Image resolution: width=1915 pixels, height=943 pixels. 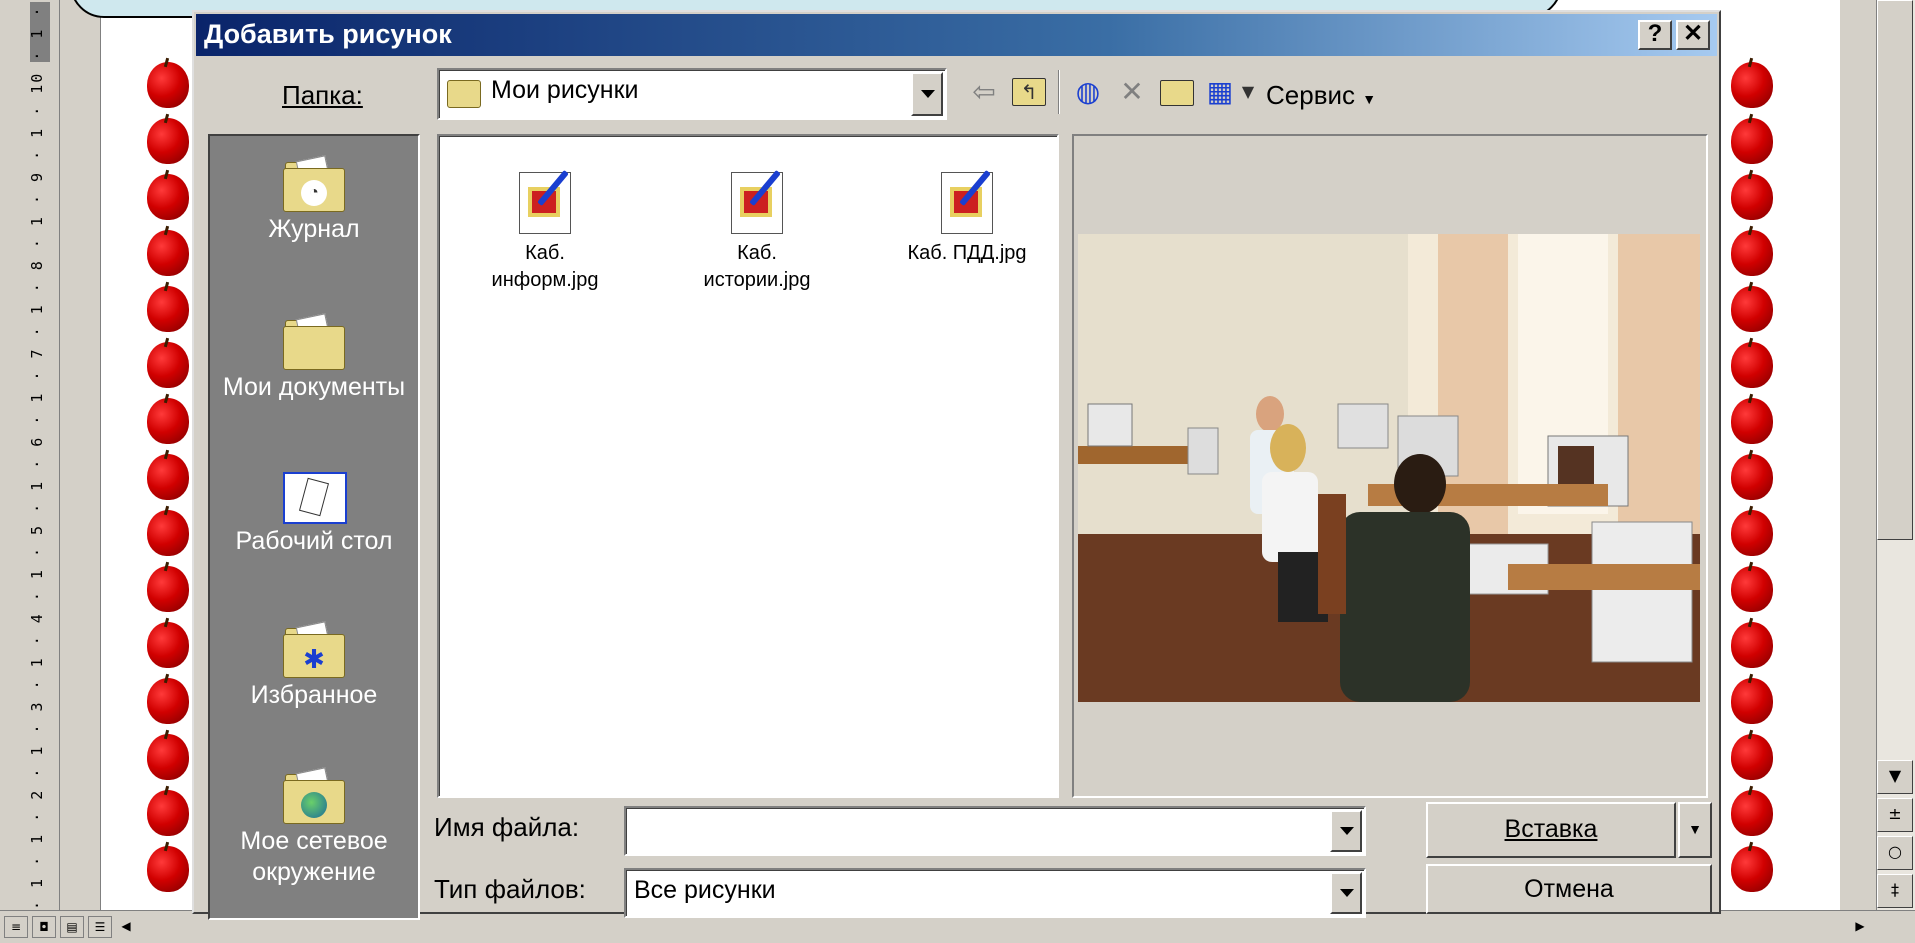 What do you see at coordinates (1693, 35) in the screenshot?
I see `close-button: ✕` at bounding box center [1693, 35].